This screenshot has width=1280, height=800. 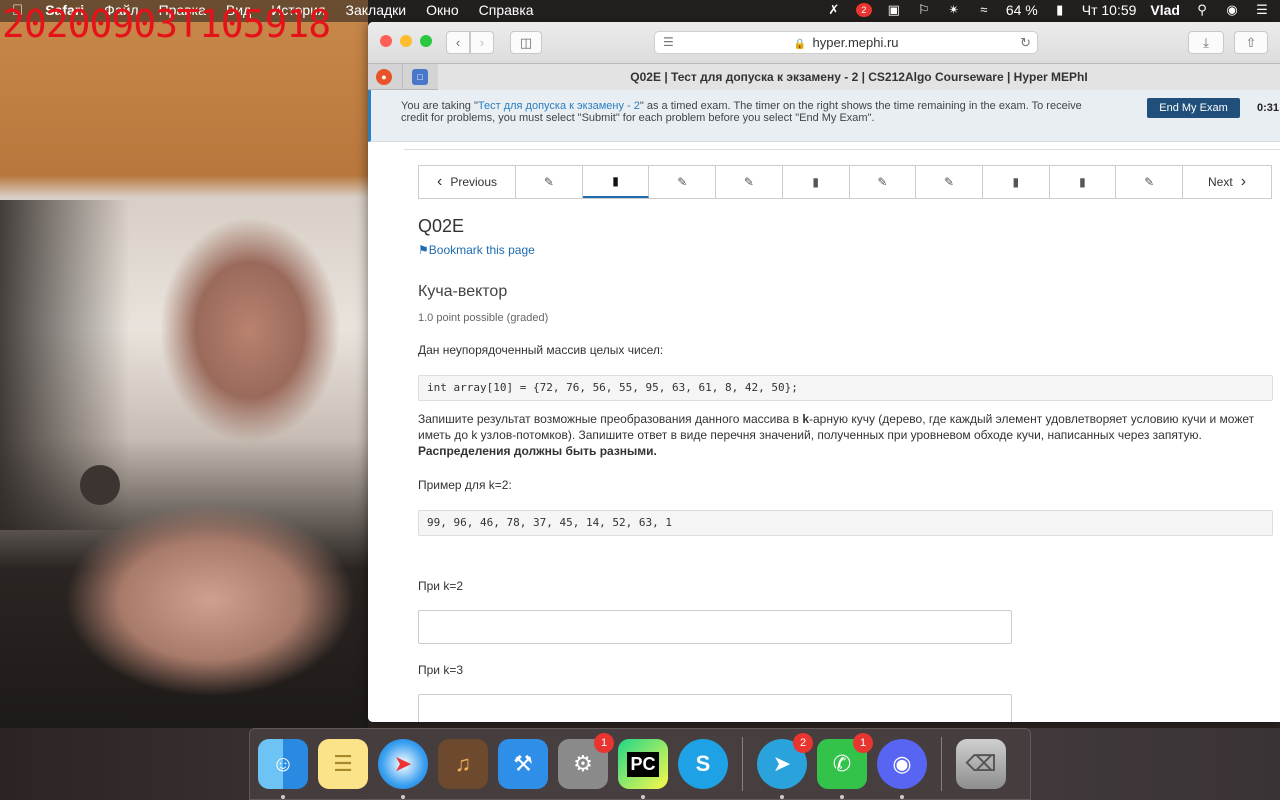 What do you see at coordinates (643, 769) in the screenshot?
I see `dock-pycharm-icon: PC` at bounding box center [643, 769].